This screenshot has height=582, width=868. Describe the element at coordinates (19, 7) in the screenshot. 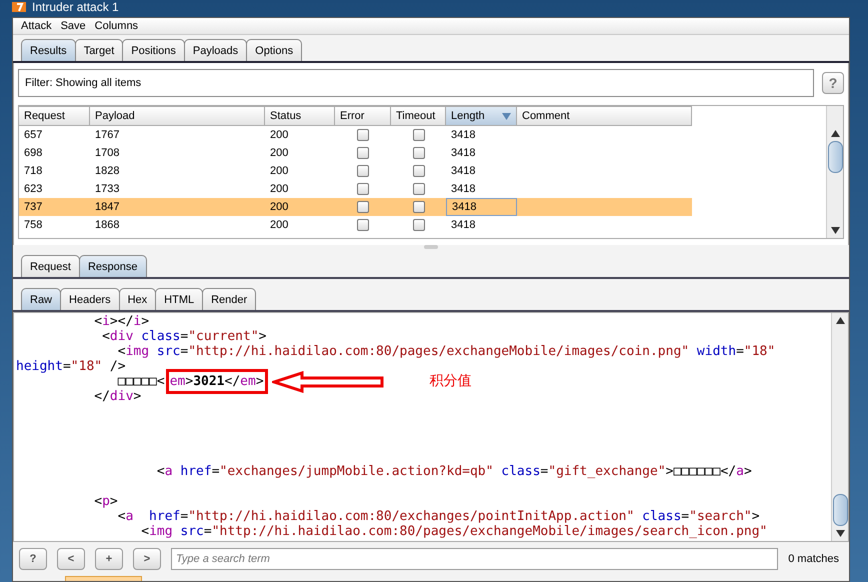

I see `app-icon` at that location.